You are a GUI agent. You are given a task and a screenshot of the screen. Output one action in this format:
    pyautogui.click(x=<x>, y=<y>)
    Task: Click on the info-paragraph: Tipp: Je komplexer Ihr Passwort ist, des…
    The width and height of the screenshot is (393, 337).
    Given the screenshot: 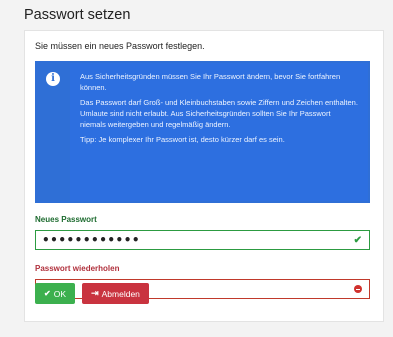 What is the action you would take?
    pyautogui.click(x=182, y=139)
    